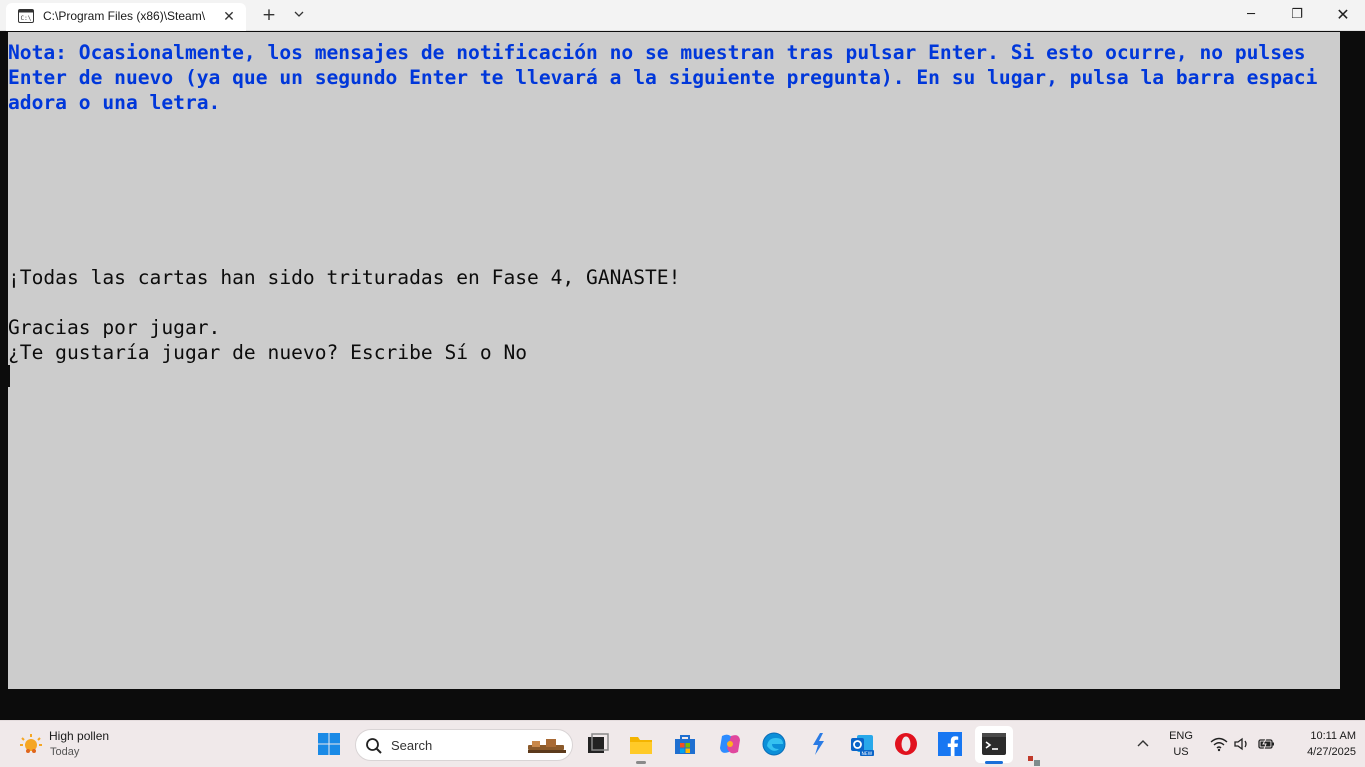 This screenshot has width=1365, height=767. What do you see at coordinates (114, 102) in the screenshot?
I see `note-line-3: adora o una letra.` at bounding box center [114, 102].